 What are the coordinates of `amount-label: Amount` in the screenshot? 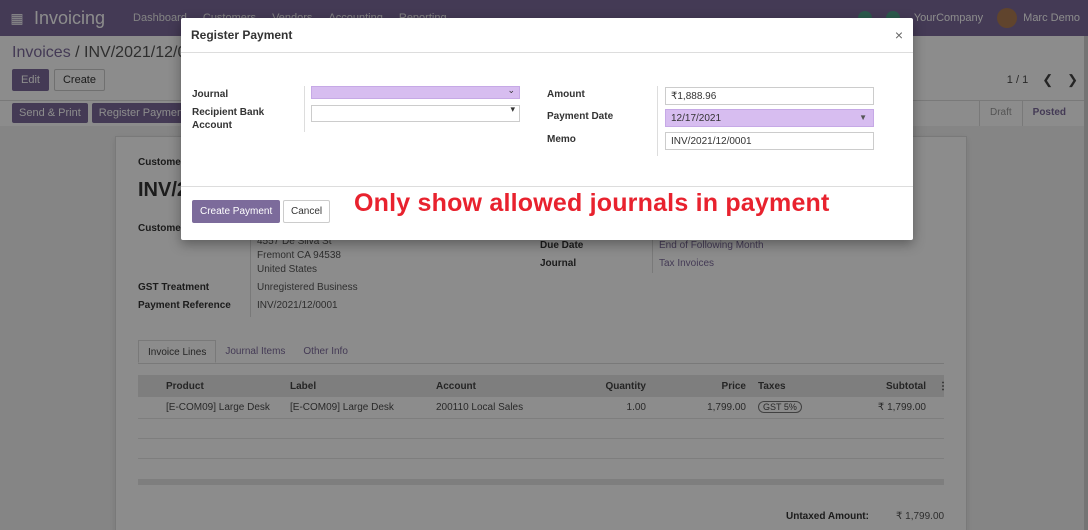 It's located at (566, 94).